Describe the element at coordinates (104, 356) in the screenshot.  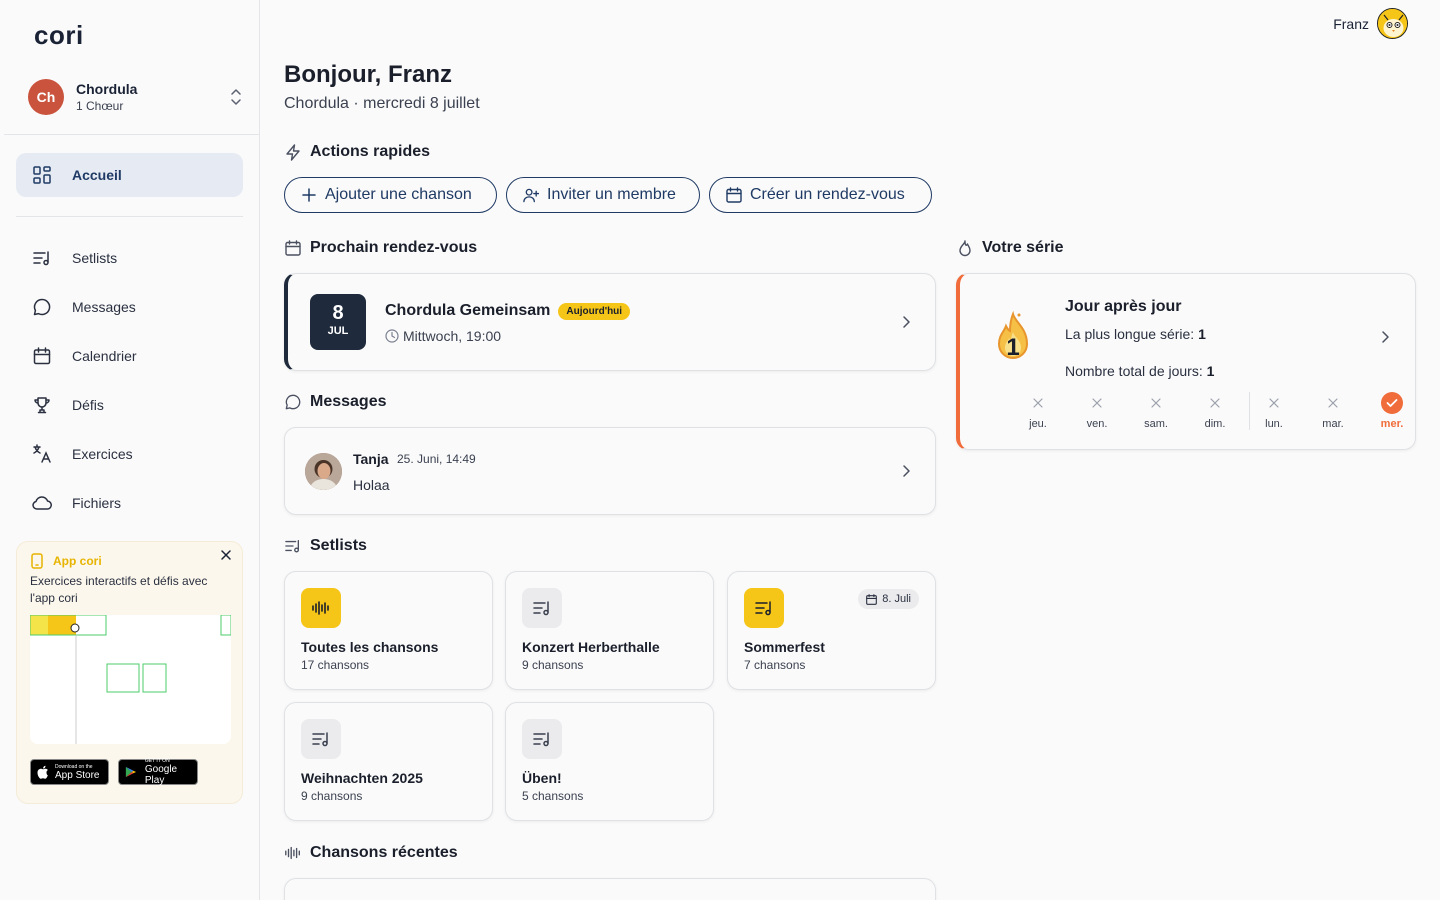
I see `sidebar-item-label: Calendrier` at that location.